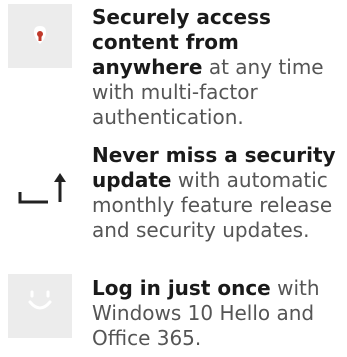 This screenshot has width=347, height=357. I want to click on shield-lock-icon, so click(40, 36).